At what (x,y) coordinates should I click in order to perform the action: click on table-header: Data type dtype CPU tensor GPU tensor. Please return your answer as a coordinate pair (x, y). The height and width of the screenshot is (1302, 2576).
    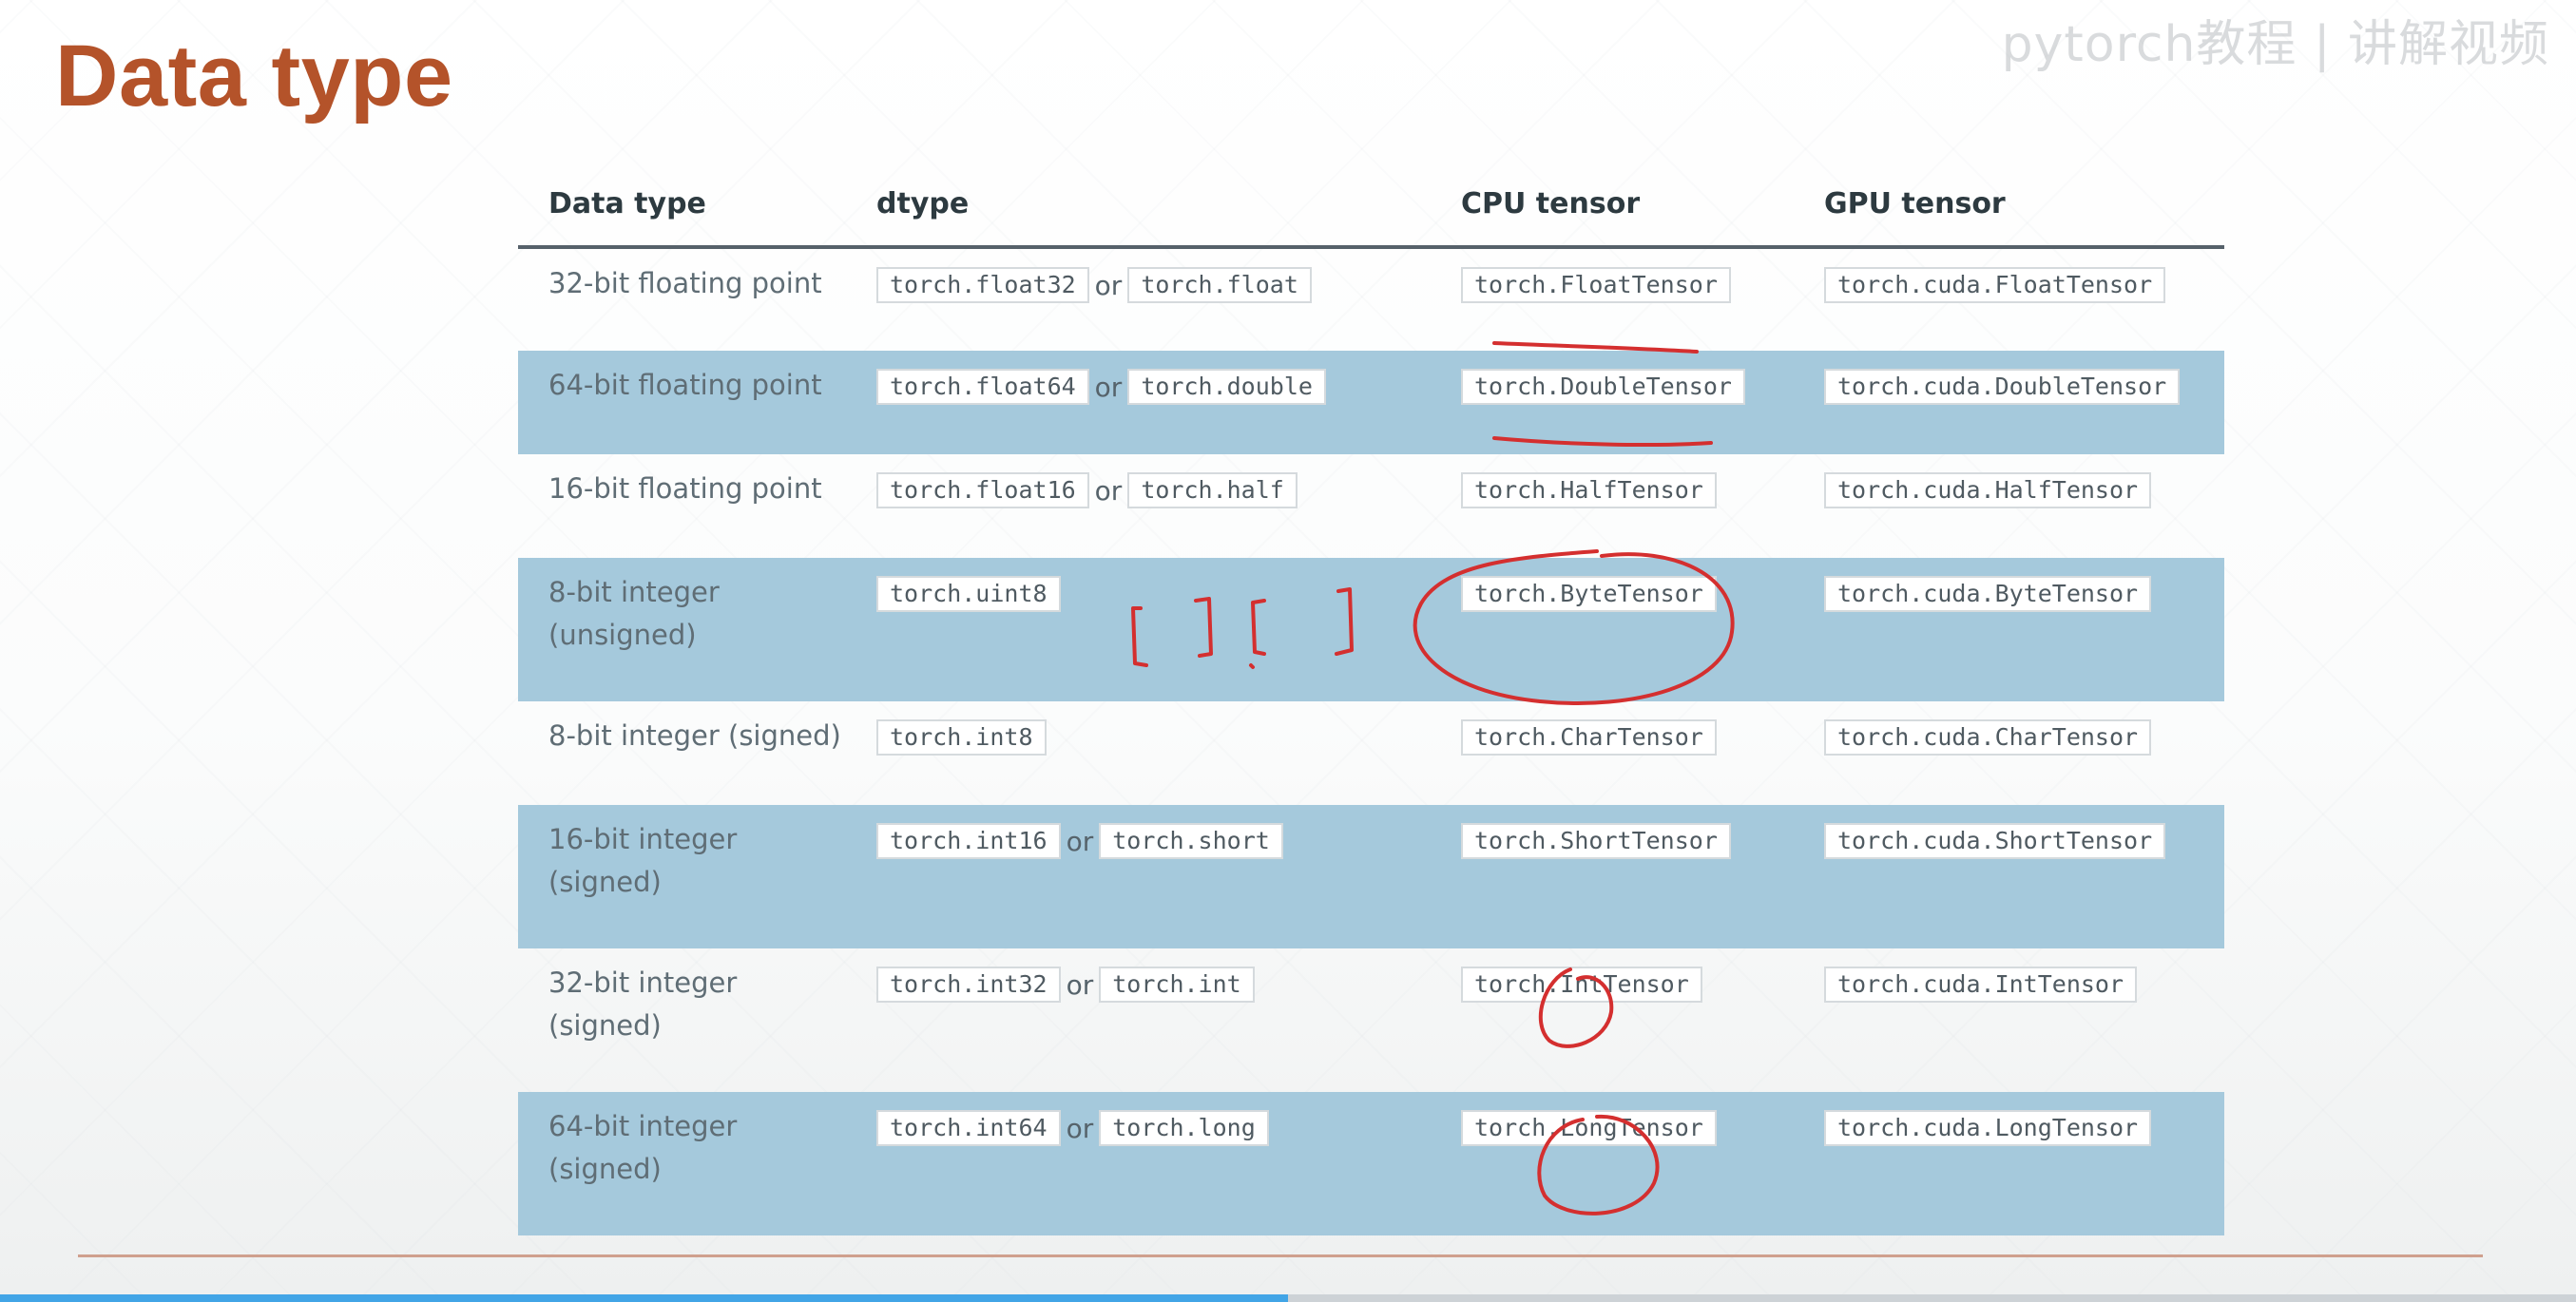
    Looking at the image, I should click on (1371, 205).